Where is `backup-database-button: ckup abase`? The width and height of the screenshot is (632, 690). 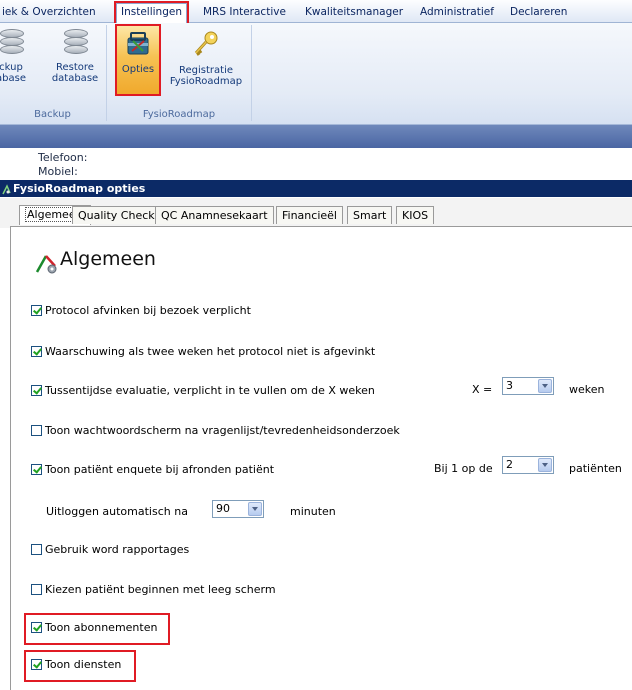 backup-database-button: ckup abase is located at coordinates (14, 56).